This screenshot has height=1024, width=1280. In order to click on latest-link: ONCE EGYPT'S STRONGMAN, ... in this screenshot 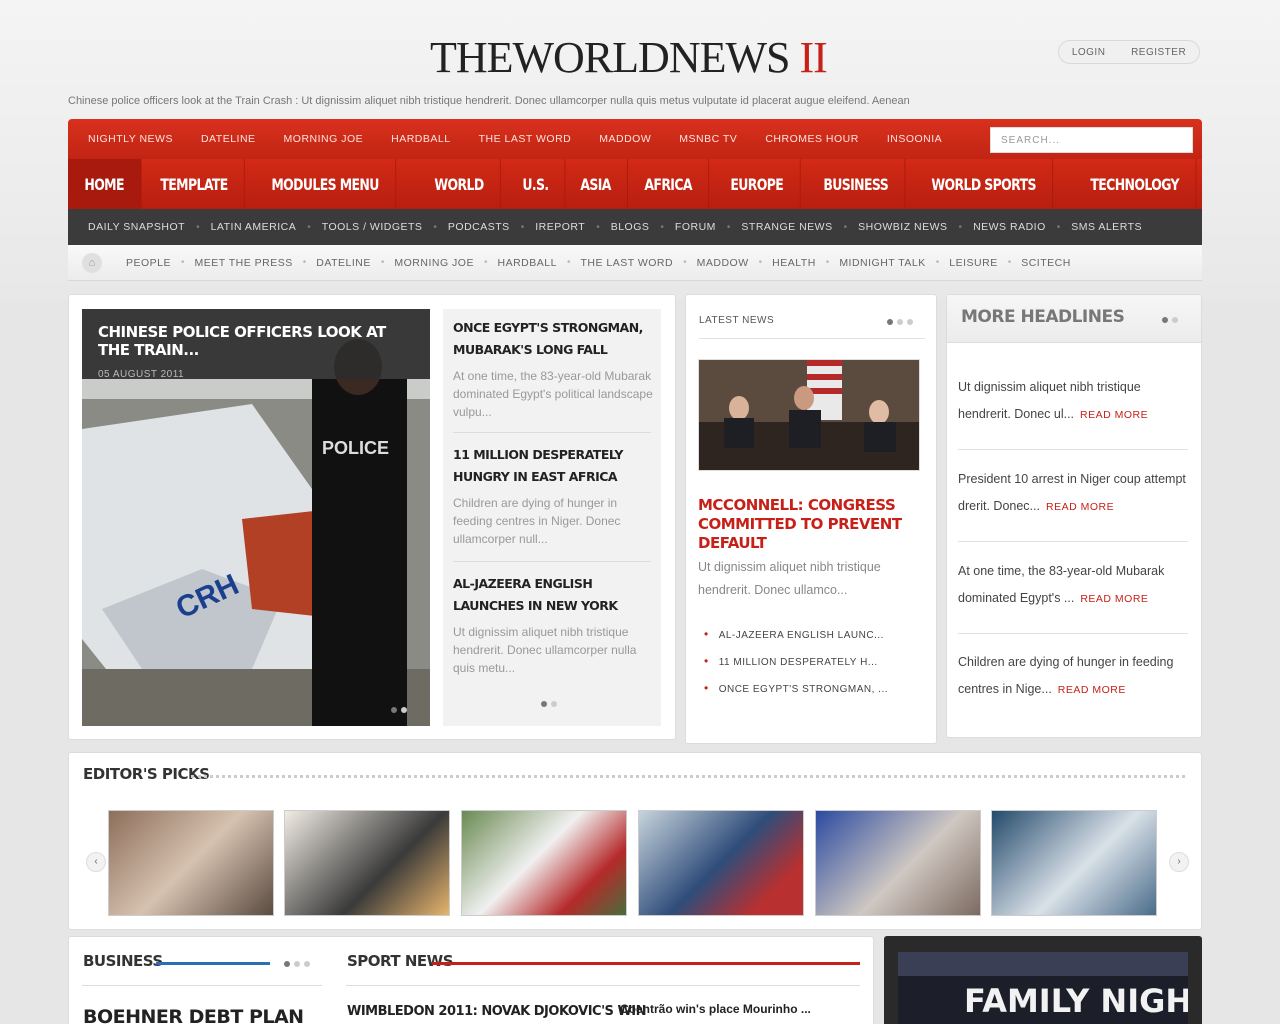, I will do `click(796, 688)`.